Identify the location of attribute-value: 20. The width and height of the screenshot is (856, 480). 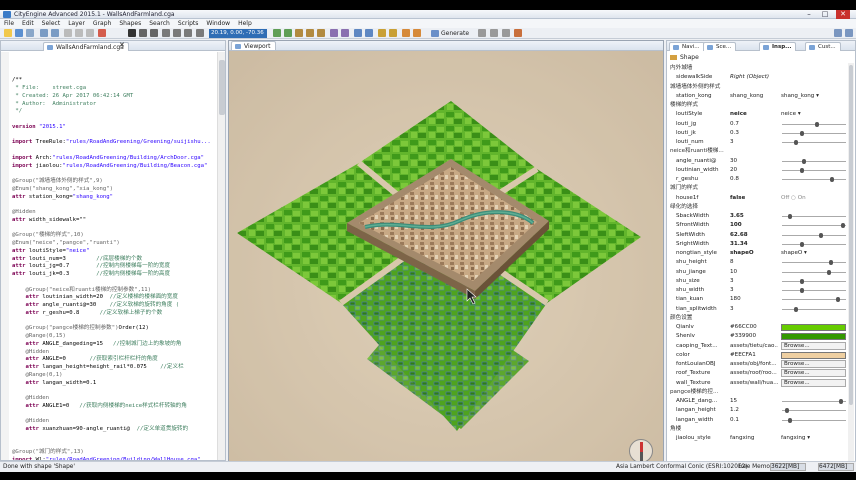
(754, 170).